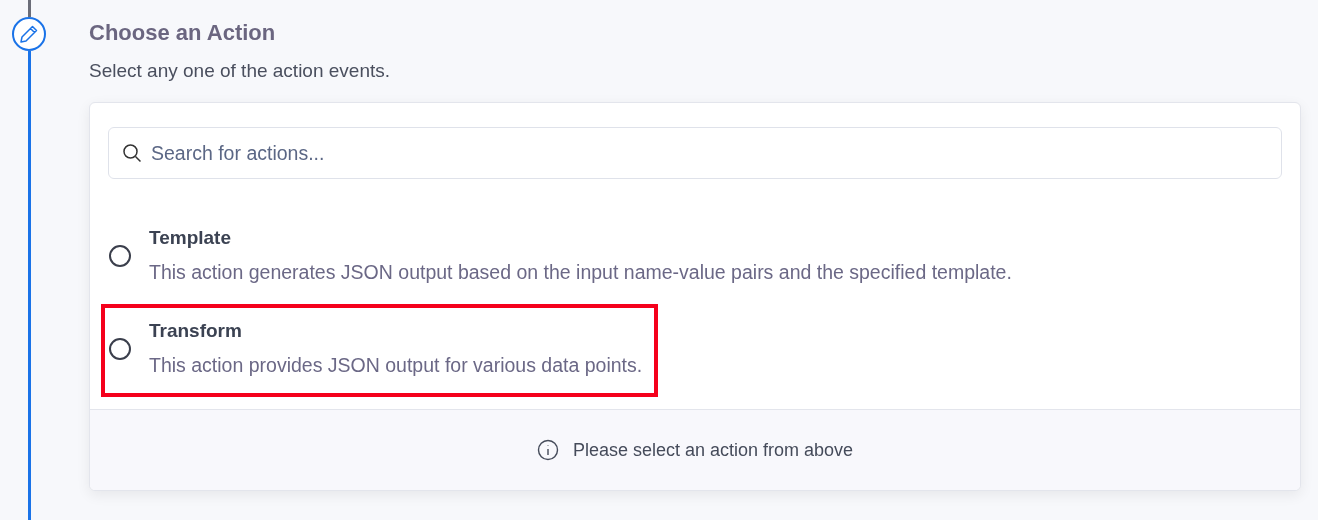  I want to click on pencil-icon, so click(29, 34).